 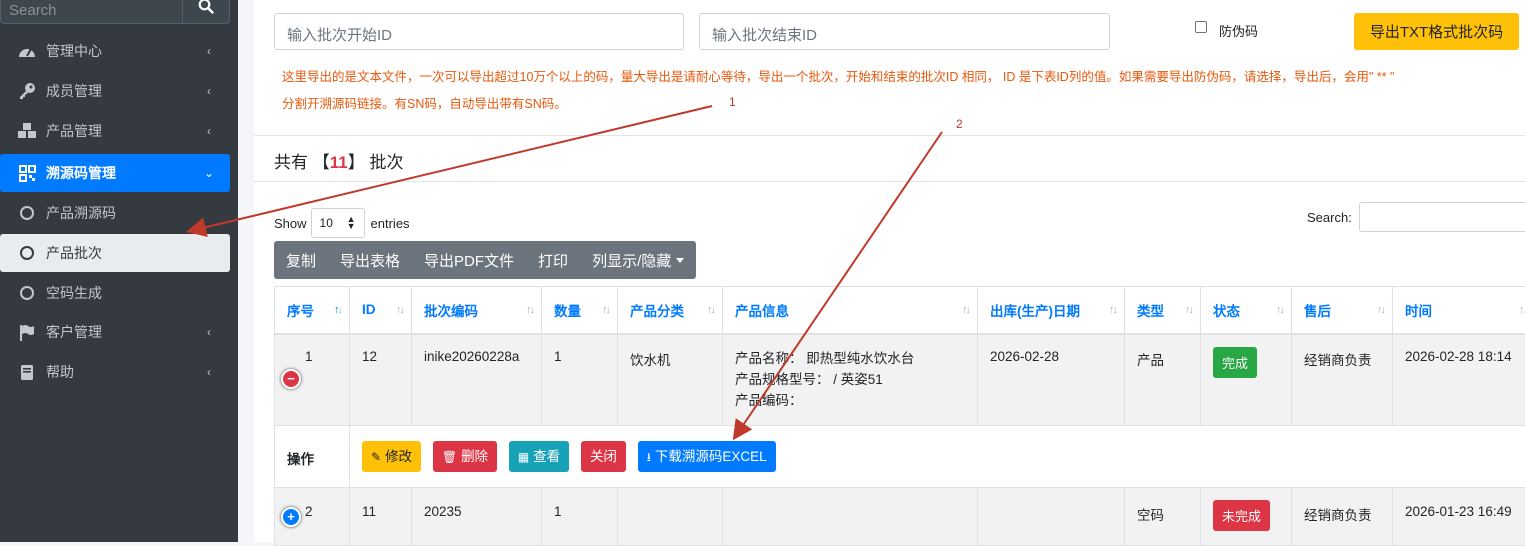 I want to click on collapse-row-icon: −, so click(x=291, y=379).